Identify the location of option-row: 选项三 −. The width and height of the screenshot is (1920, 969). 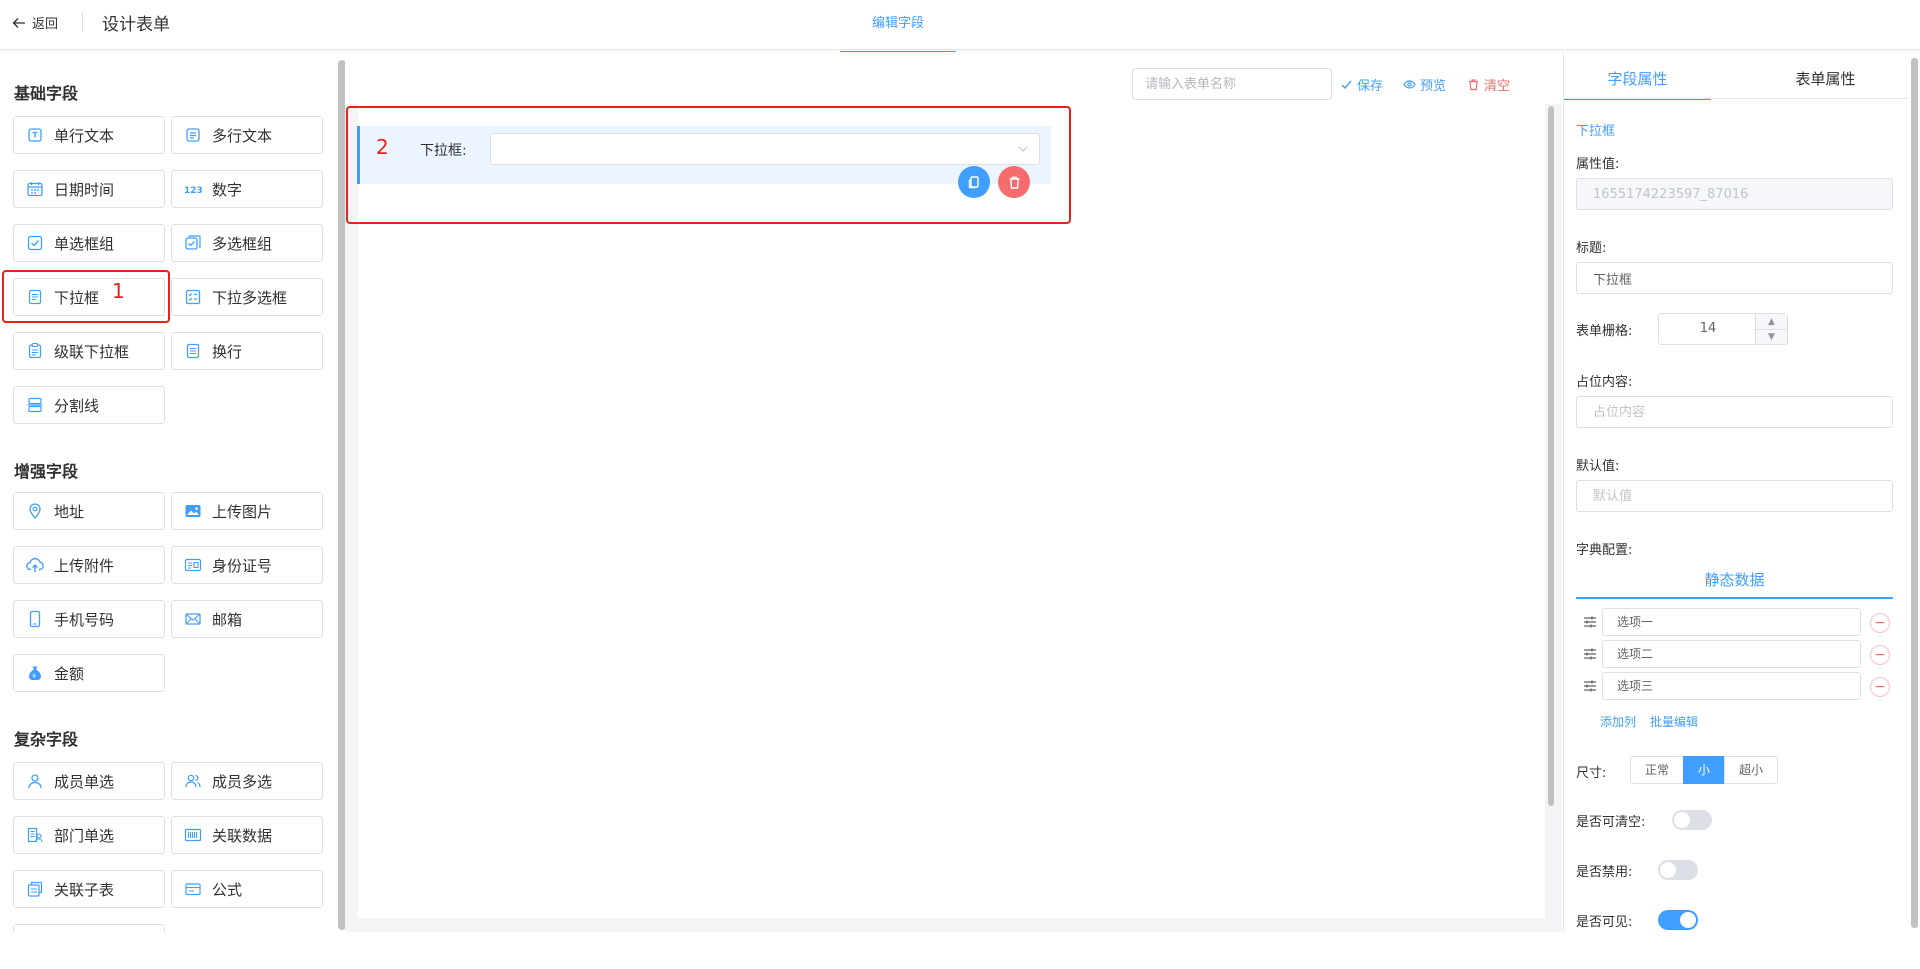
(1734, 686).